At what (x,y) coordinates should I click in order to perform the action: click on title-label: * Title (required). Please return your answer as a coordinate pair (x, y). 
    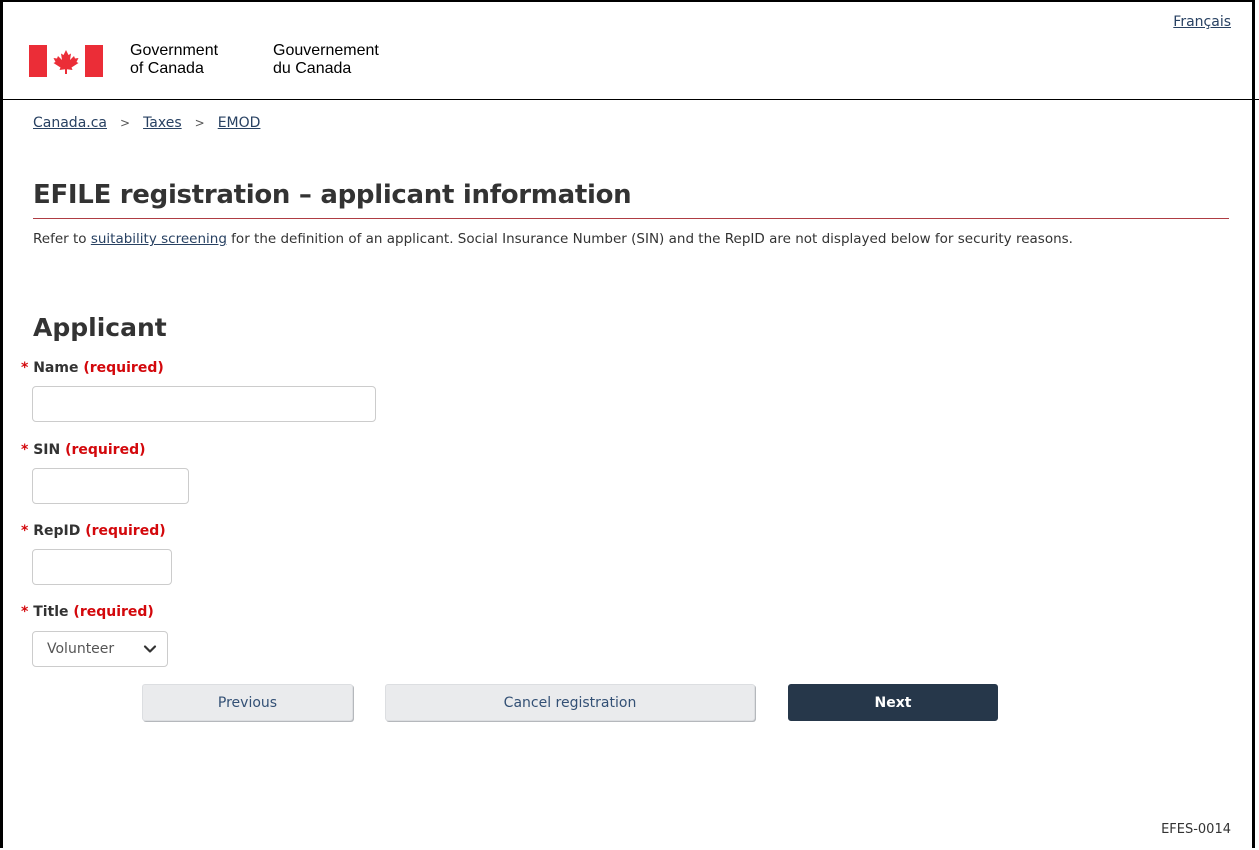
    Looking at the image, I should click on (87, 612).